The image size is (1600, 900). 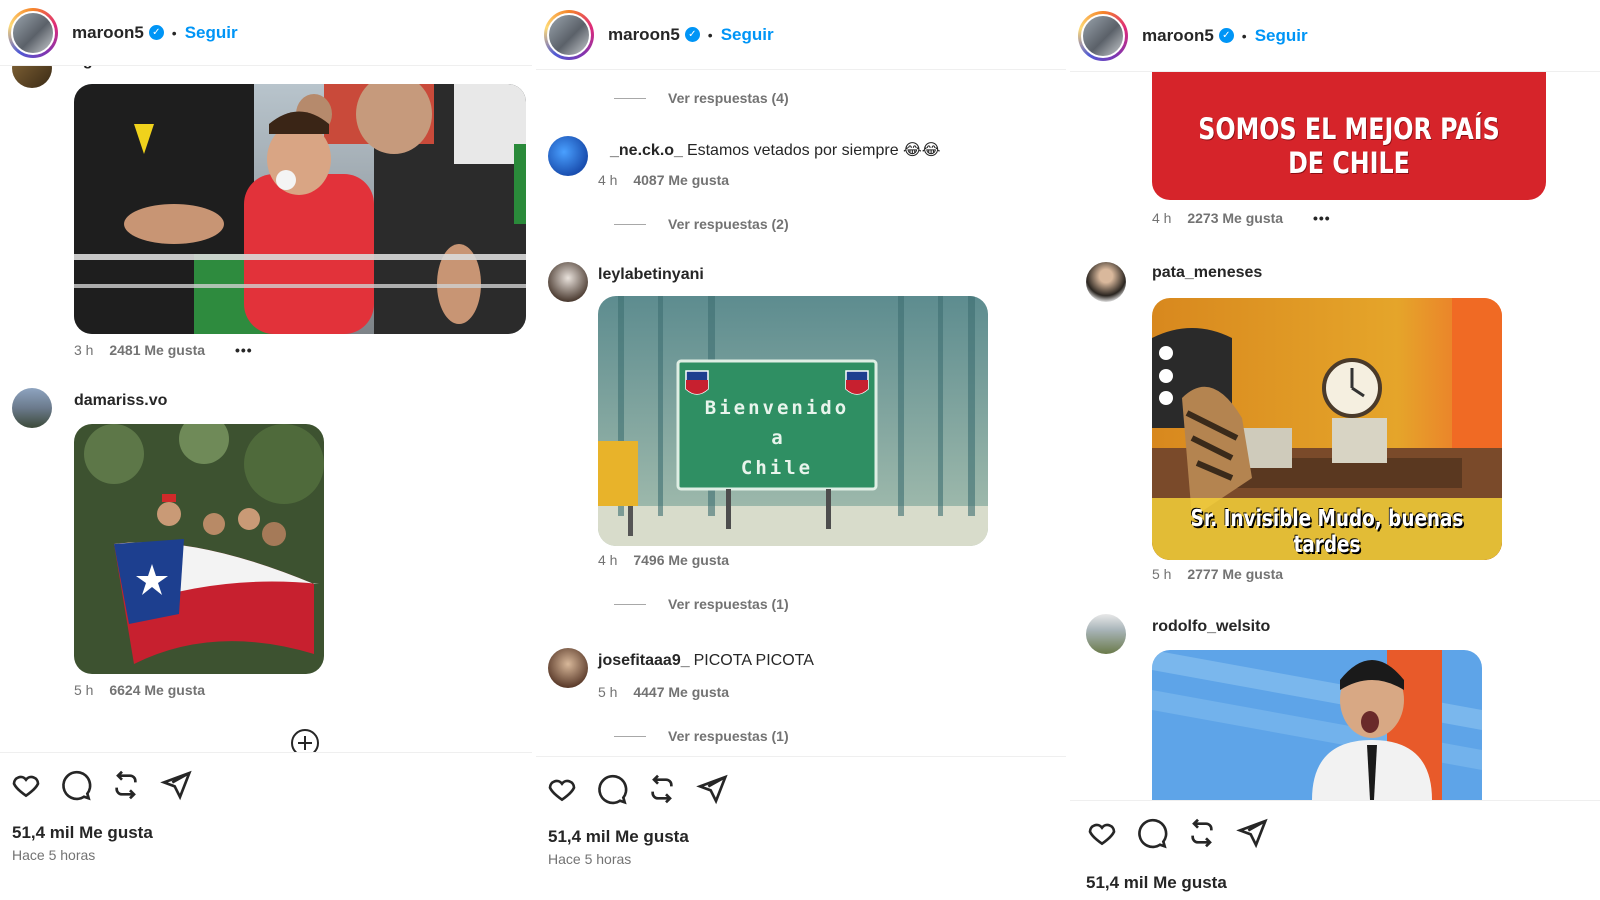 I want to click on comment-gif: Sr. Invisible Mudo, buenas tardes, so click(x=1327, y=429).